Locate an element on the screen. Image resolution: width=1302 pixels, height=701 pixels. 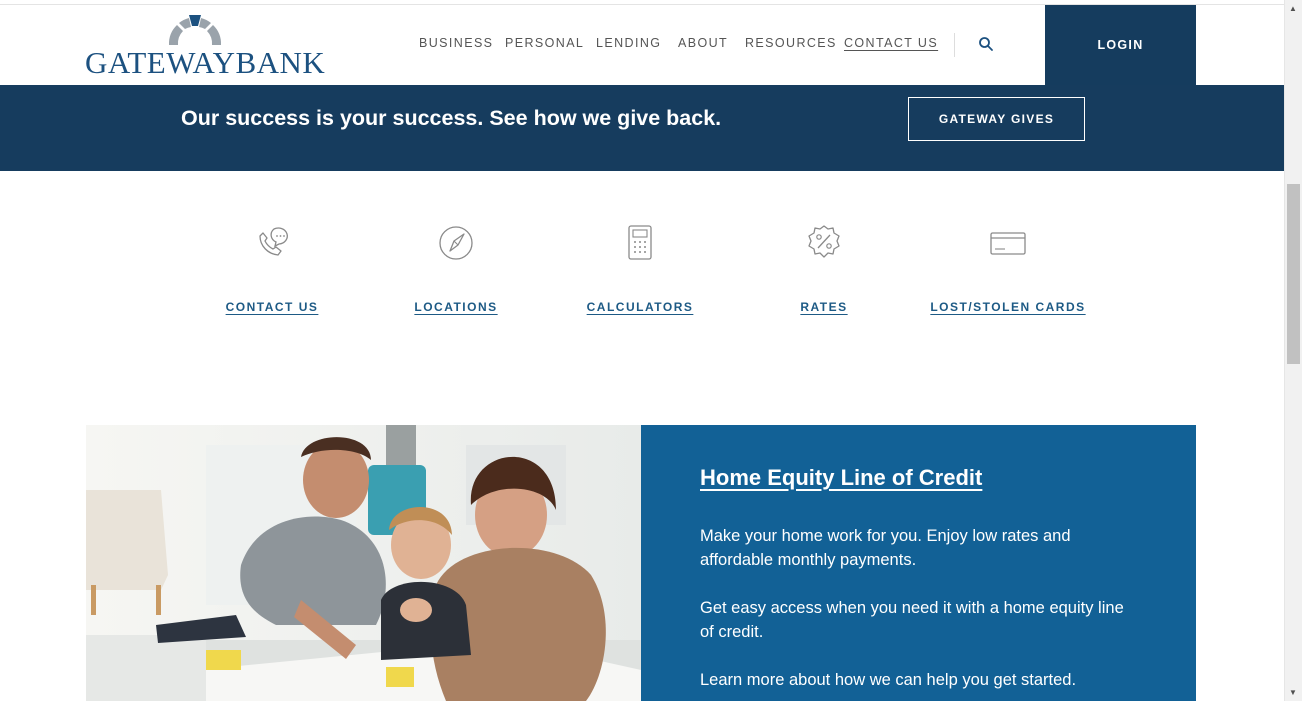
quick-link-locations: LOCATIONS is located at coordinates (456, 268).